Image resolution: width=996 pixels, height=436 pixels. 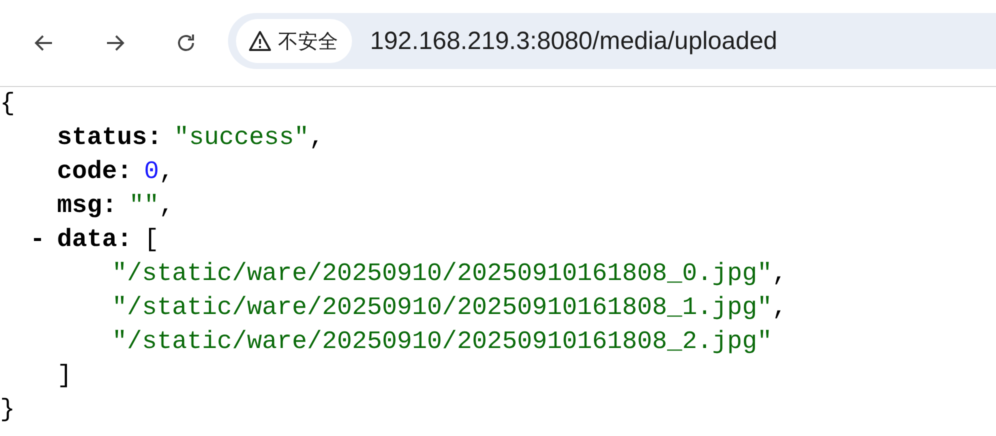 I want to click on json-value: "/static/ware/20250910/20250910161808_2.jpg", so click(x=442, y=341).